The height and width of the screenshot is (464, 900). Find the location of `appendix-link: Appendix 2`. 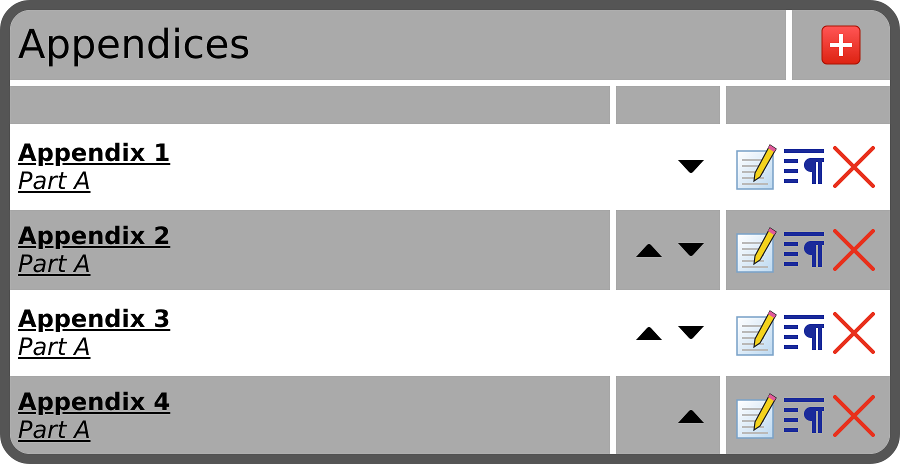

appendix-link: Appendix 2 is located at coordinates (94, 236).